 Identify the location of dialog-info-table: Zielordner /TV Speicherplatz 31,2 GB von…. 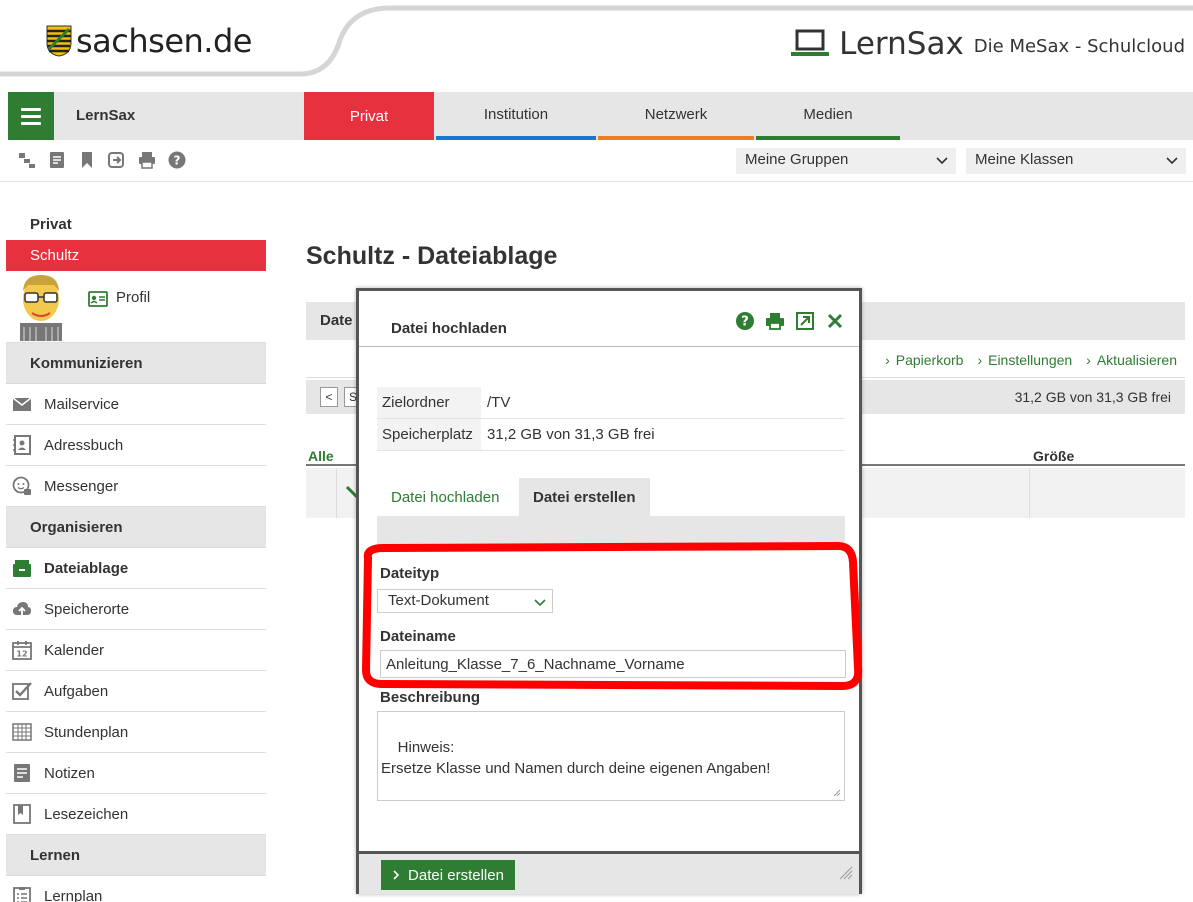
(611, 419).